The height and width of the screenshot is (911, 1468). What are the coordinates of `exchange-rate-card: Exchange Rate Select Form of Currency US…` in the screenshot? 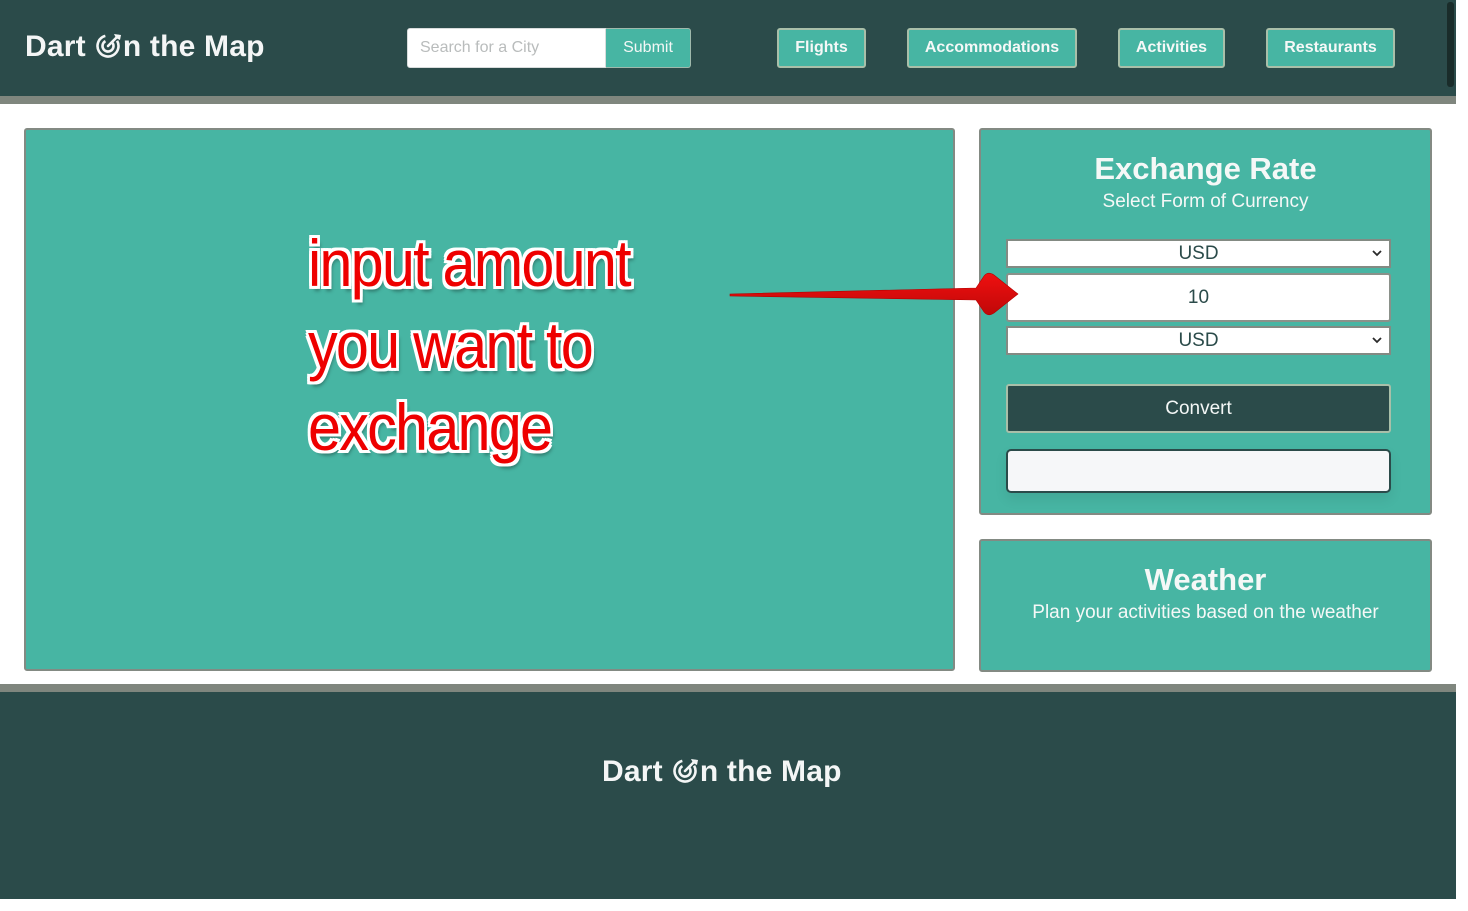 It's located at (1205, 321).